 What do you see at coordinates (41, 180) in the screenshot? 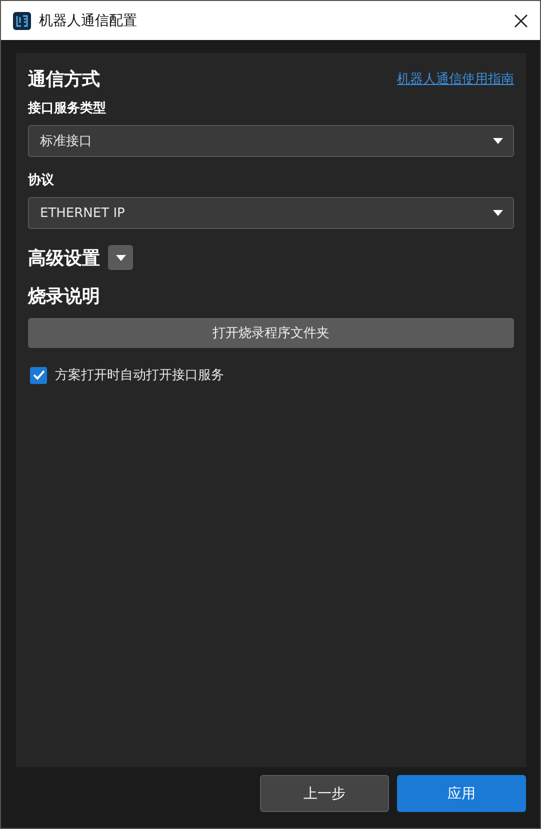
I see `field-label: 协议` at bounding box center [41, 180].